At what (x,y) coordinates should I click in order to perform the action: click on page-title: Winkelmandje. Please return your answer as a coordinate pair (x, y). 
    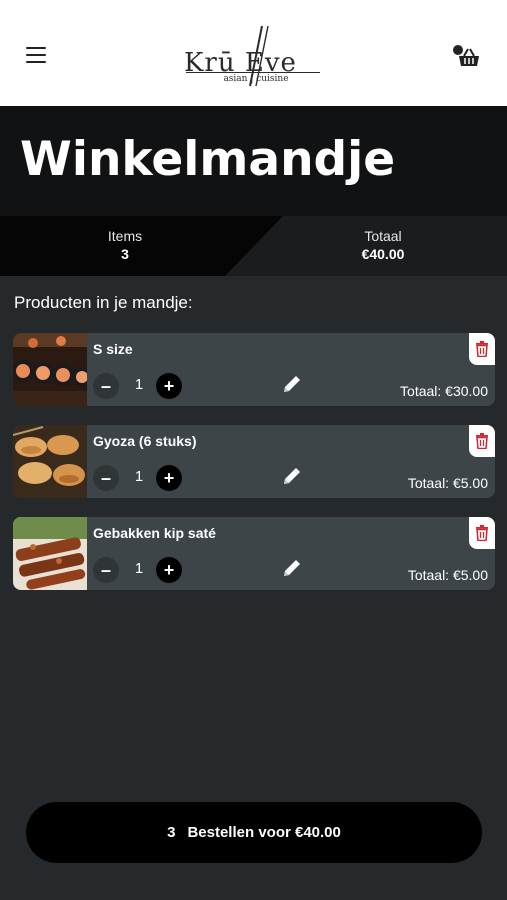
    Looking at the image, I should click on (208, 159).